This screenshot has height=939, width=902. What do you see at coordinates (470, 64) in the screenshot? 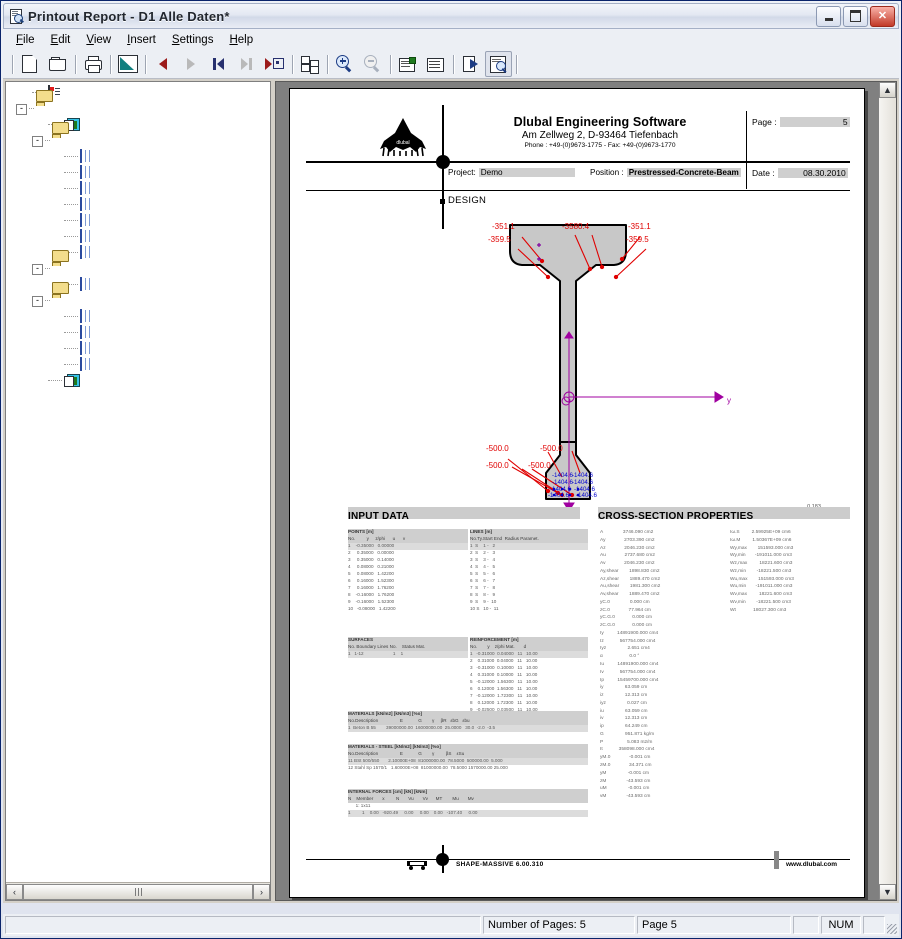
I see `export-button` at bounding box center [470, 64].